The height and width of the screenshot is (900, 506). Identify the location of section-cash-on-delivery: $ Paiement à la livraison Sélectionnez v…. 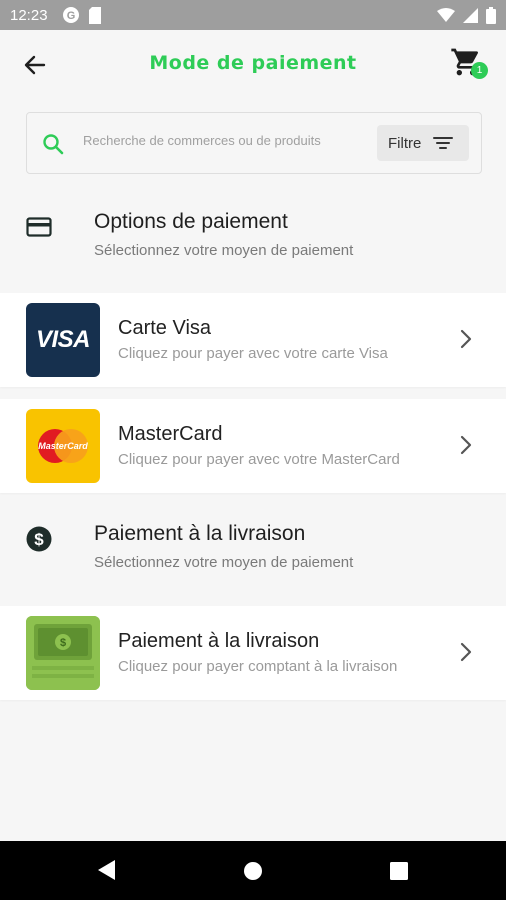
(253, 557).